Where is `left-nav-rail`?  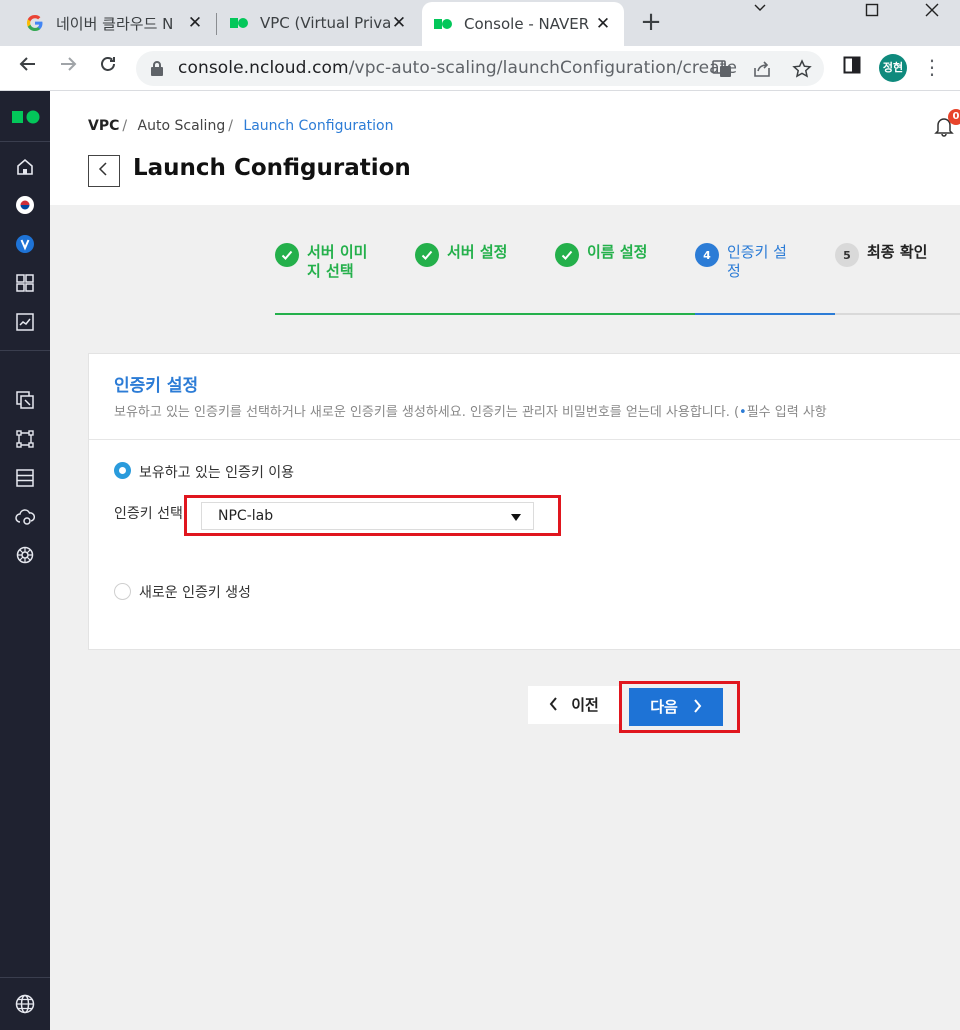
left-nav-rail is located at coordinates (25, 560).